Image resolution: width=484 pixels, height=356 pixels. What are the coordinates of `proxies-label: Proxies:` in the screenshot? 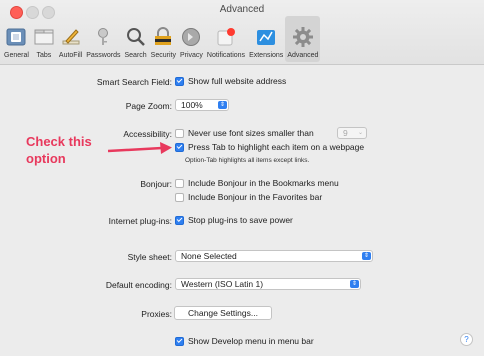 It's located at (156, 314).